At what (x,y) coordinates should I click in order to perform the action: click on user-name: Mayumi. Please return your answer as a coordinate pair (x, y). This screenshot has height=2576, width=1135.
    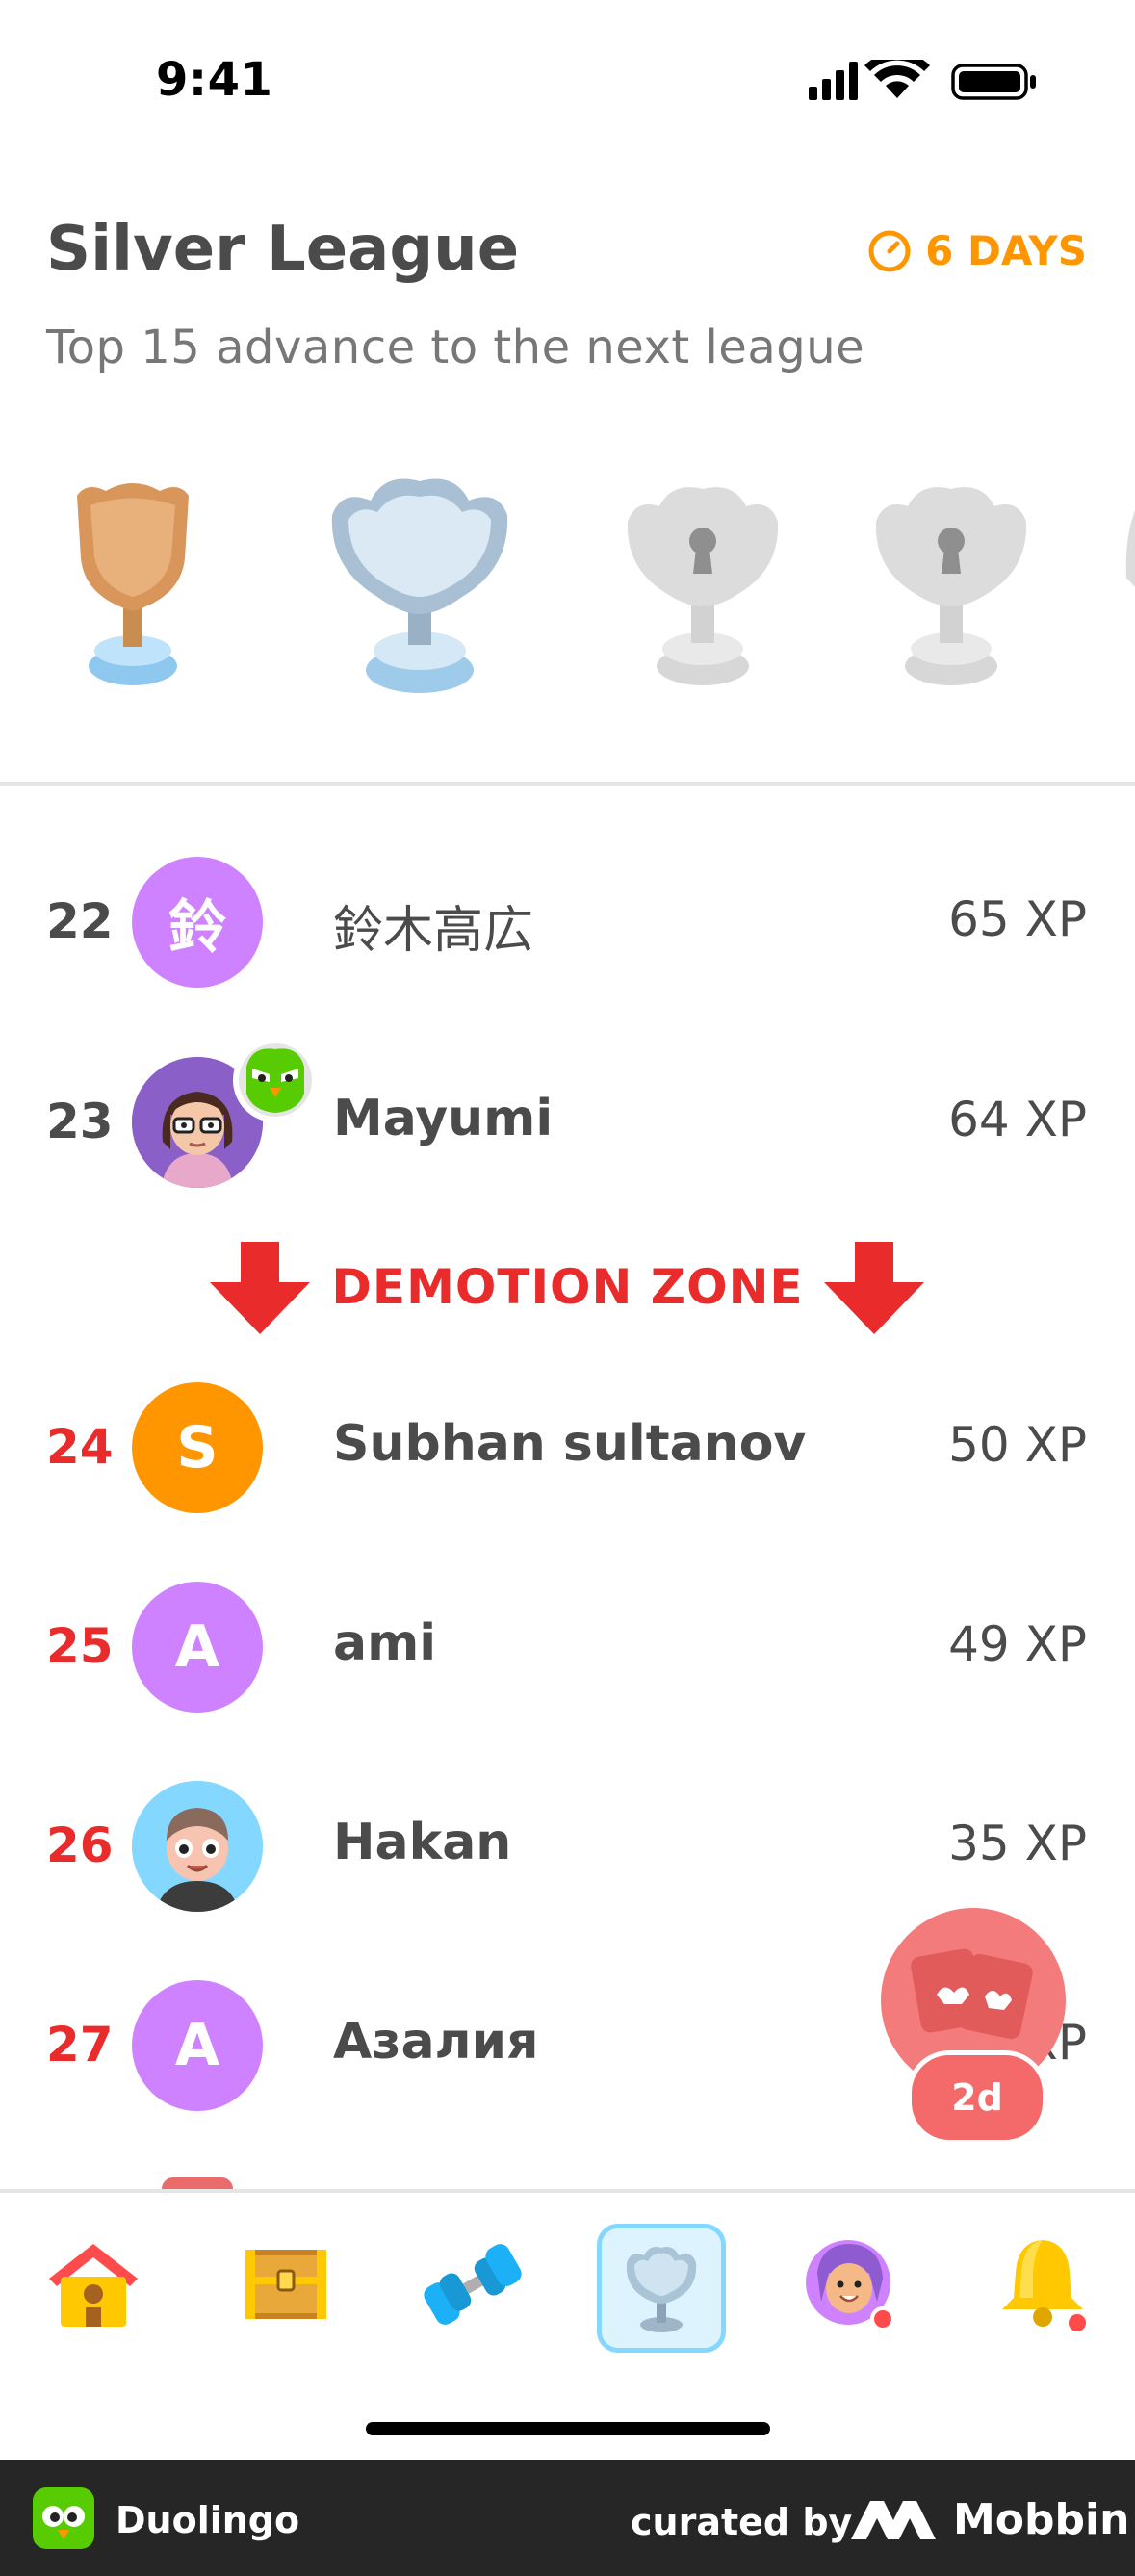
    Looking at the image, I should click on (443, 1118).